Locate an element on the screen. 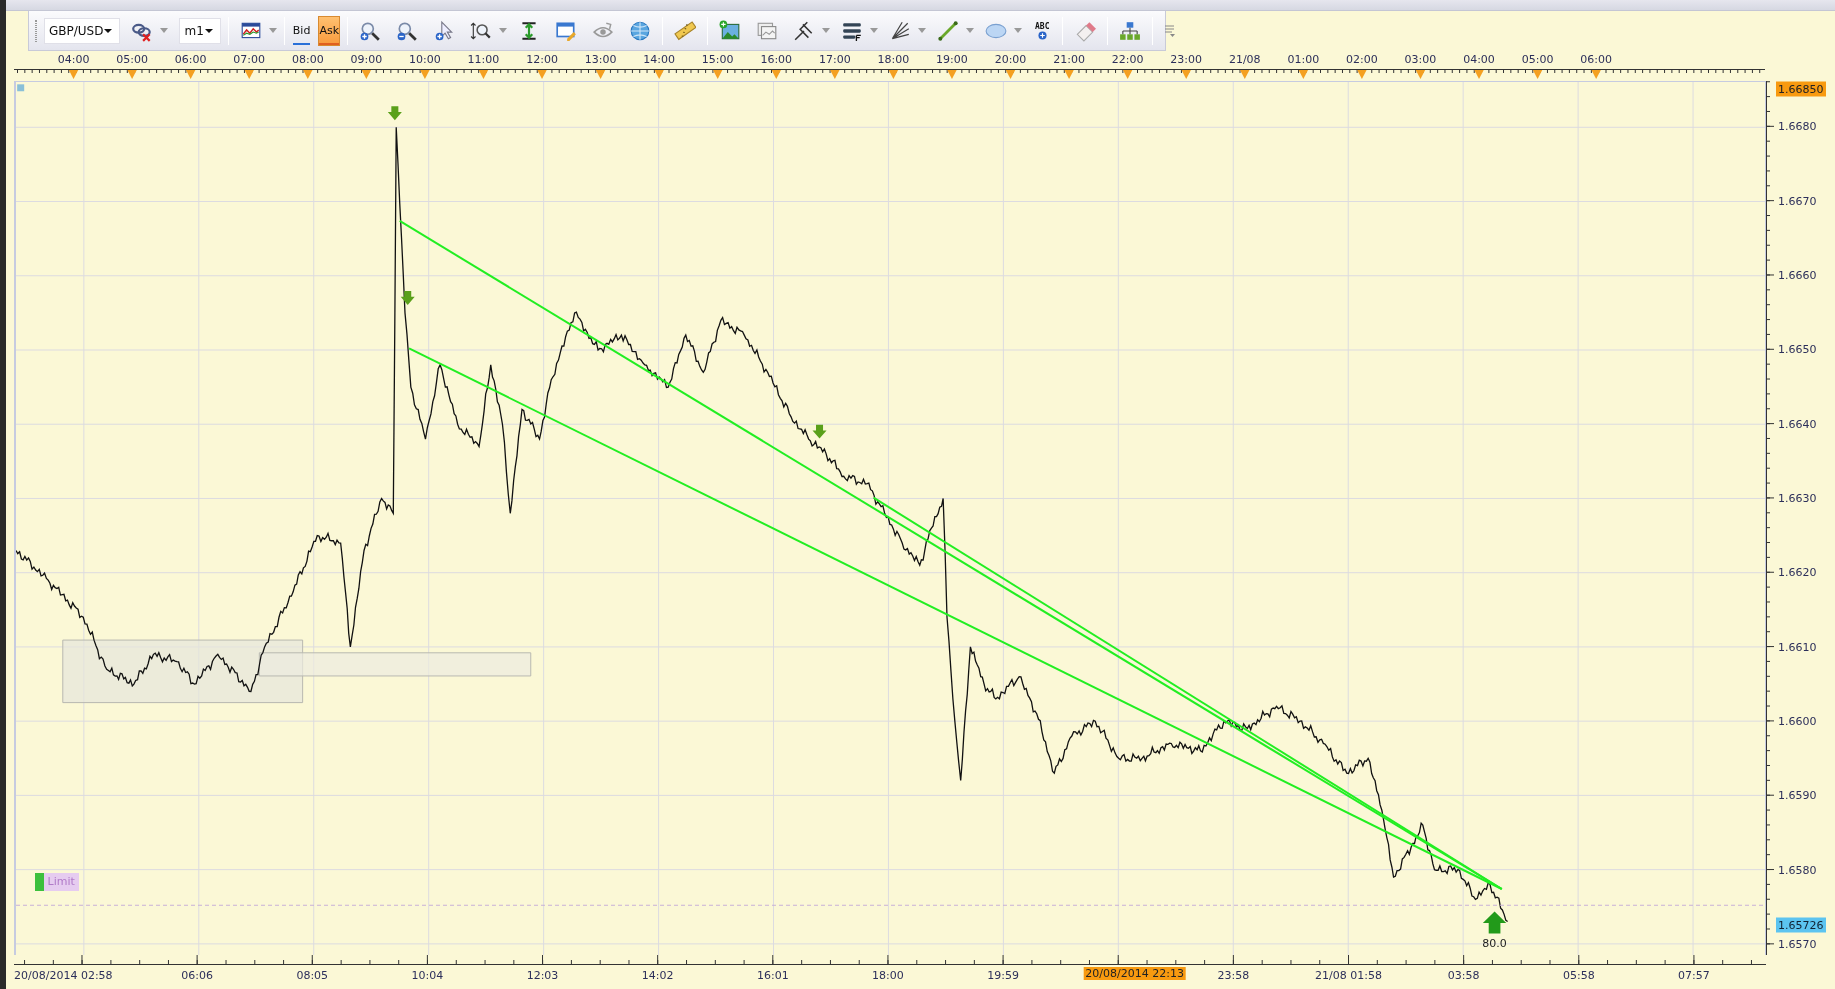 This screenshot has width=1835, height=989. date-label: 14:02 is located at coordinates (657, 975).